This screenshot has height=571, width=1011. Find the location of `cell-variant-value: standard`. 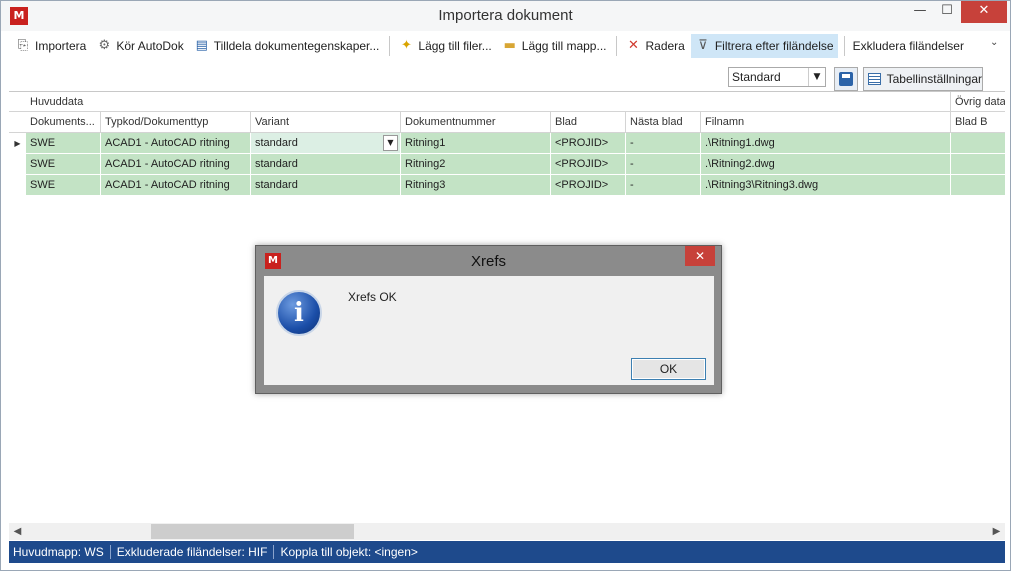

cell-variant-value: standard is located at coordinates (276, 143).